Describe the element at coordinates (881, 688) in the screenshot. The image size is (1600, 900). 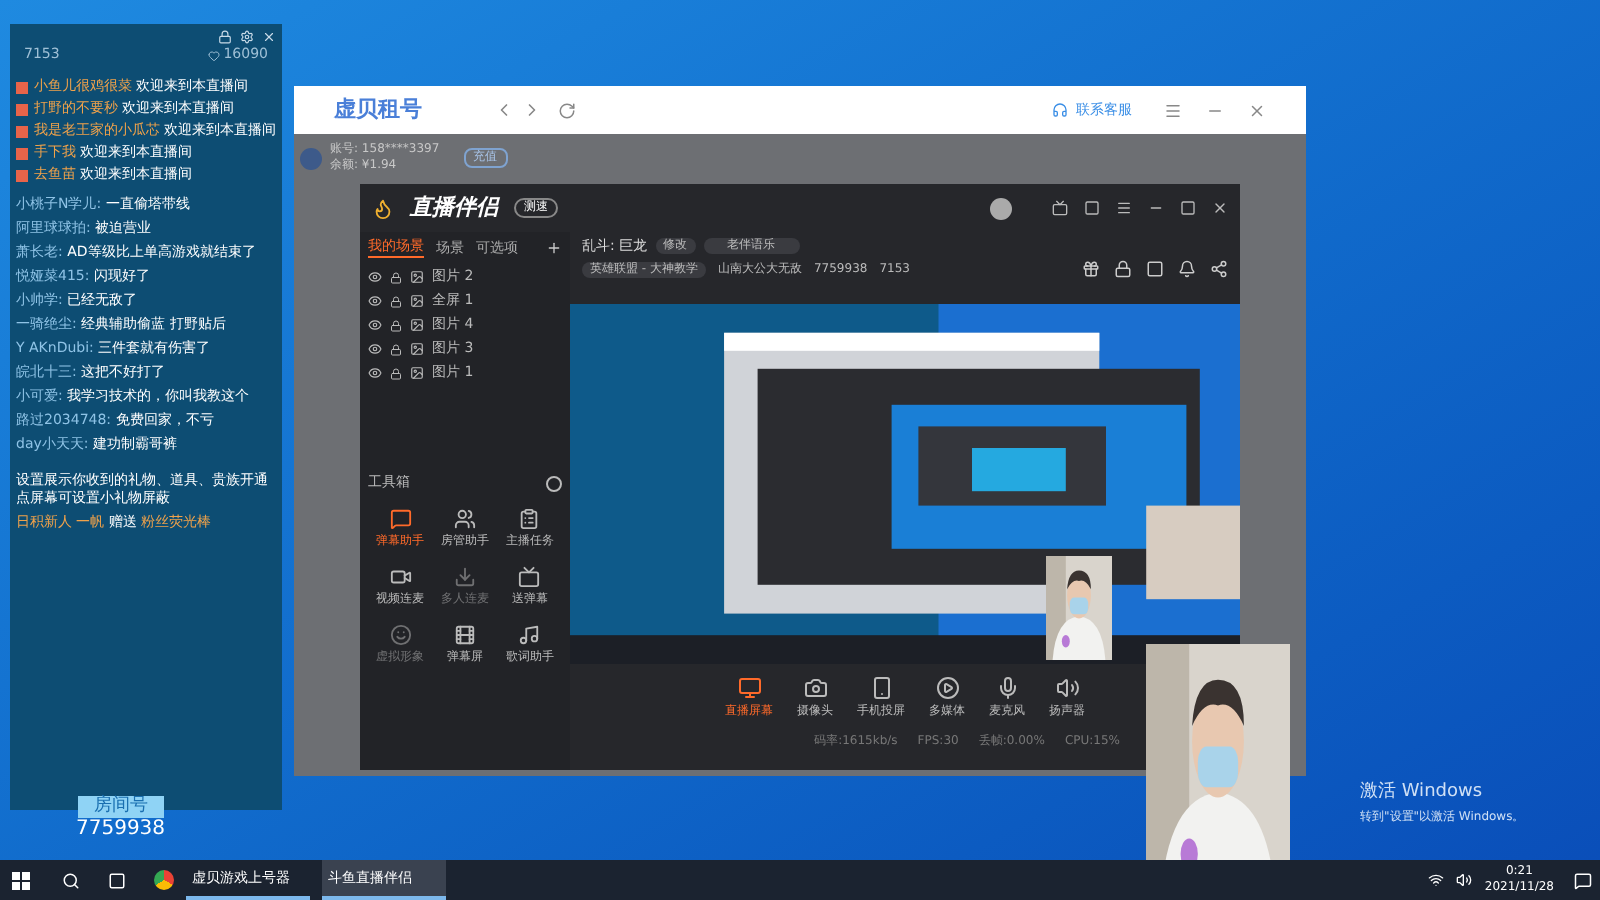
I see `phone-icon` at that location.